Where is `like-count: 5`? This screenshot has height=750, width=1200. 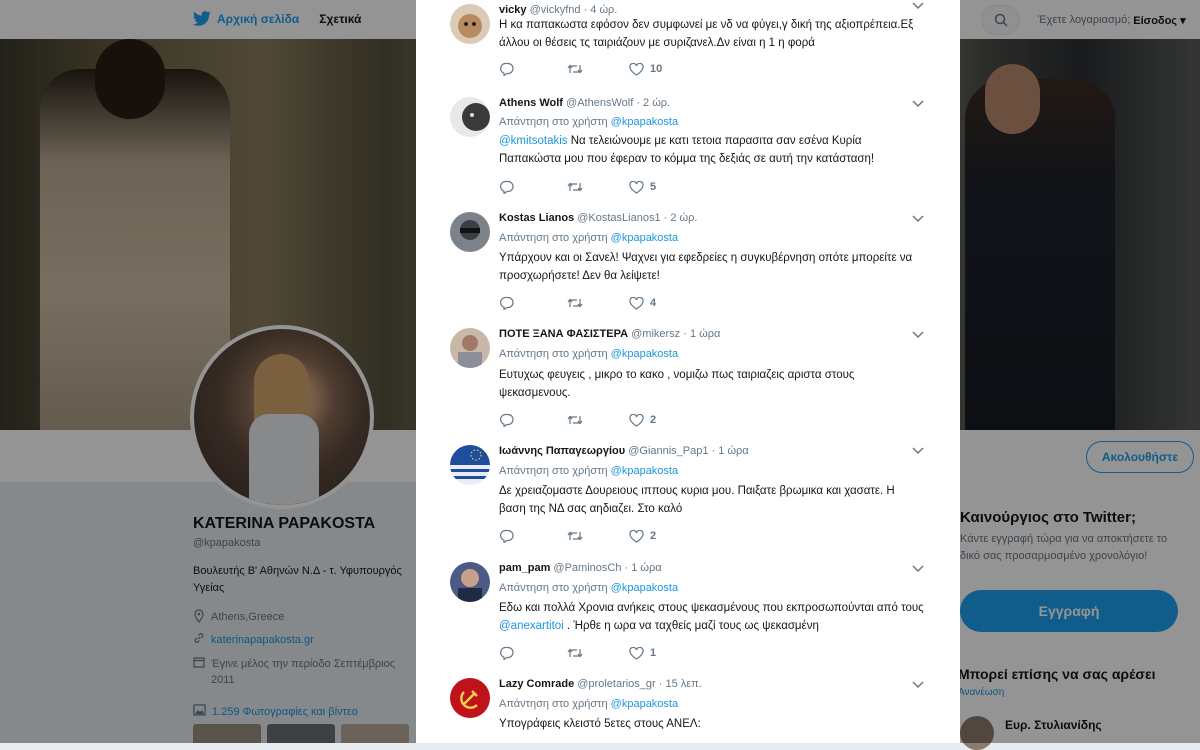
like-count: 5 is located at coordinates (653, 187).